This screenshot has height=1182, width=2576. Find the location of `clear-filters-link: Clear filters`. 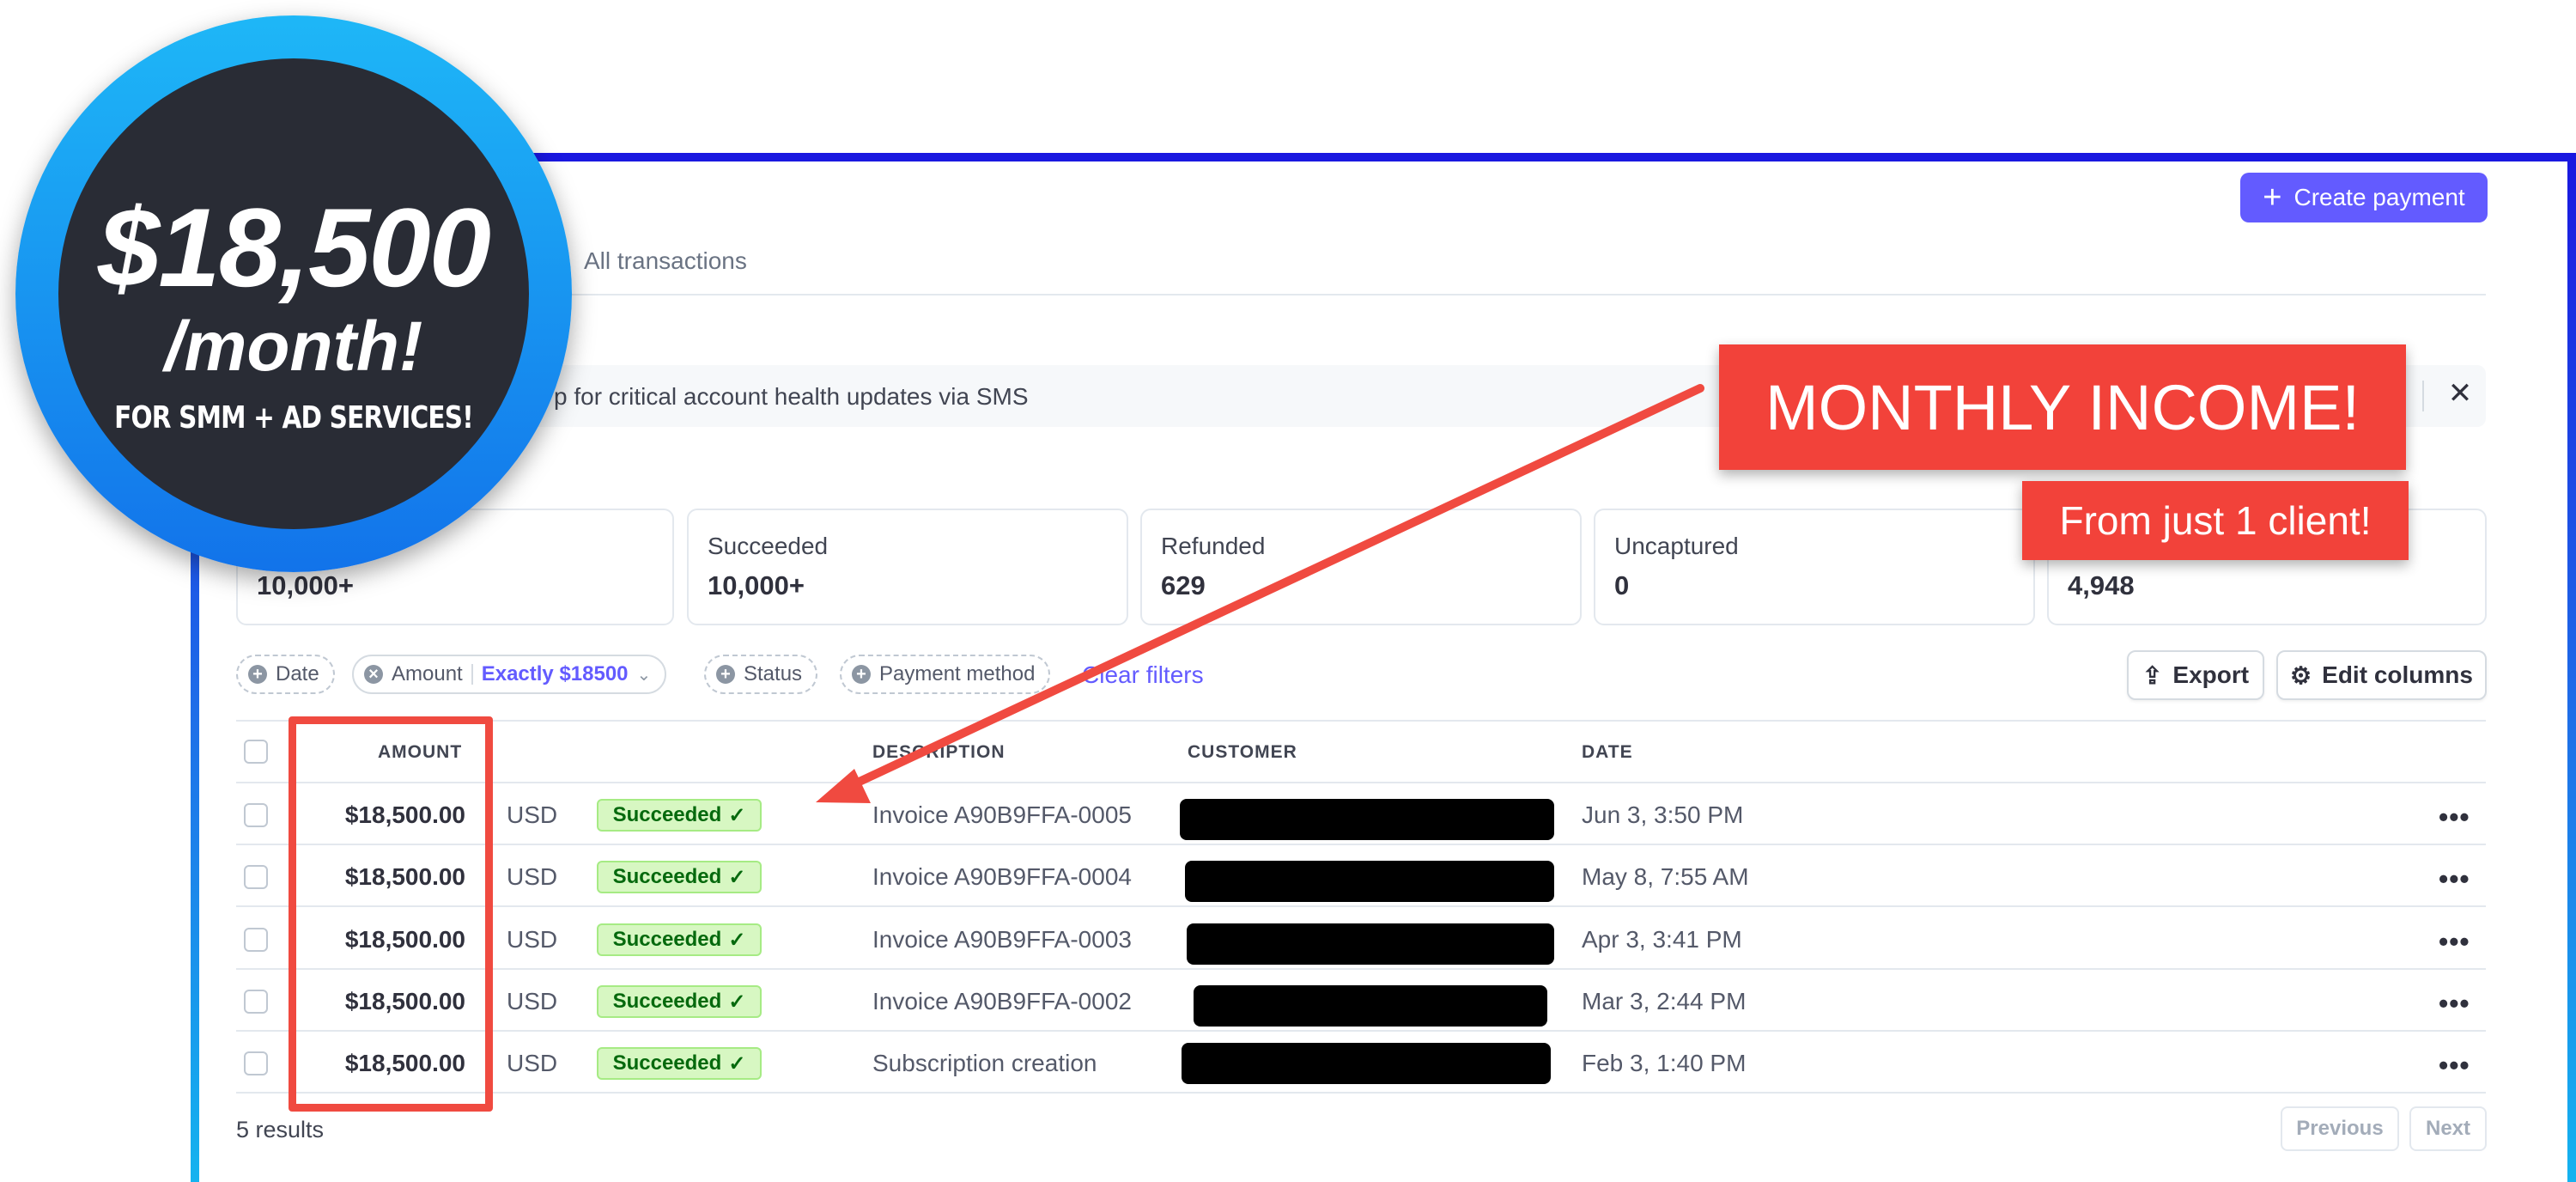

clear-filters-link: Clear filters is located at coordinates (1143, 675).